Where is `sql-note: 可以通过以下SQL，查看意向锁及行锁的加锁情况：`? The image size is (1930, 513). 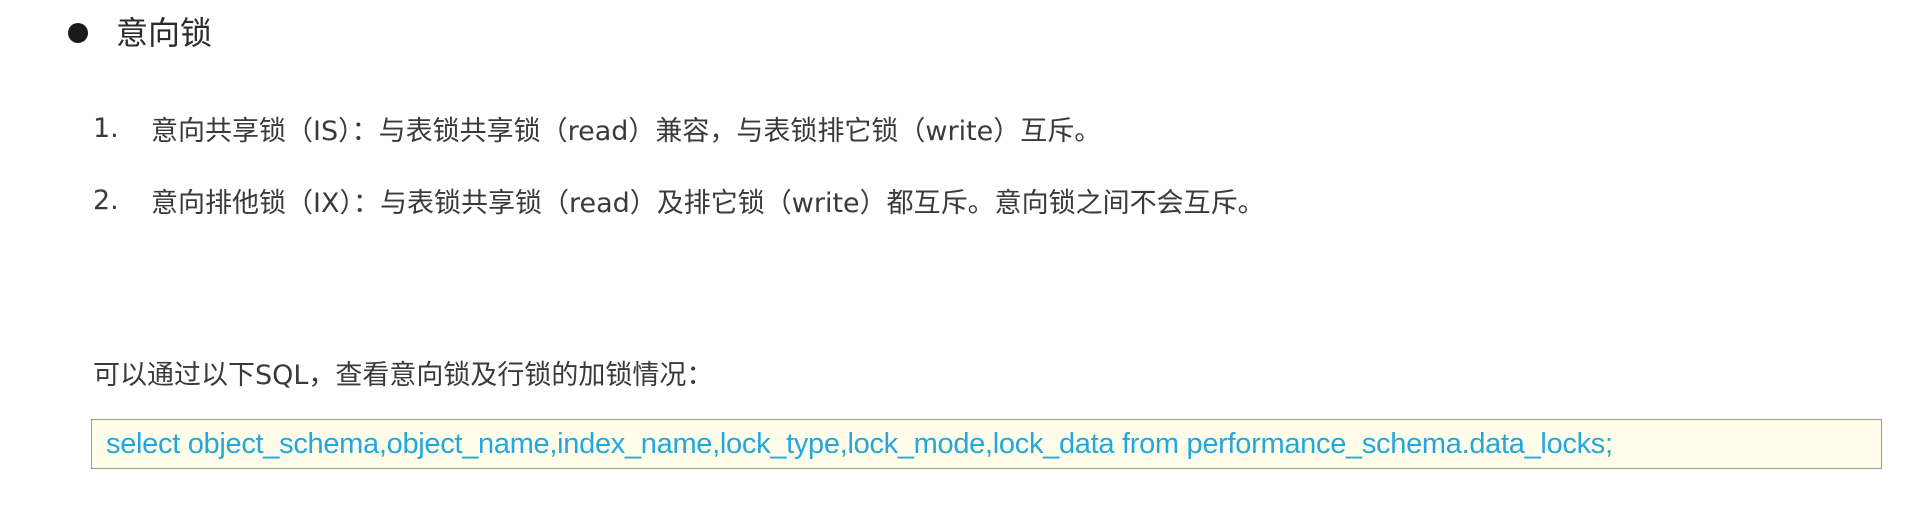
sql-note: 可以通过以下SQL，查看意向锁及行锁的加锁情况： is located at coordinates (403, 375).